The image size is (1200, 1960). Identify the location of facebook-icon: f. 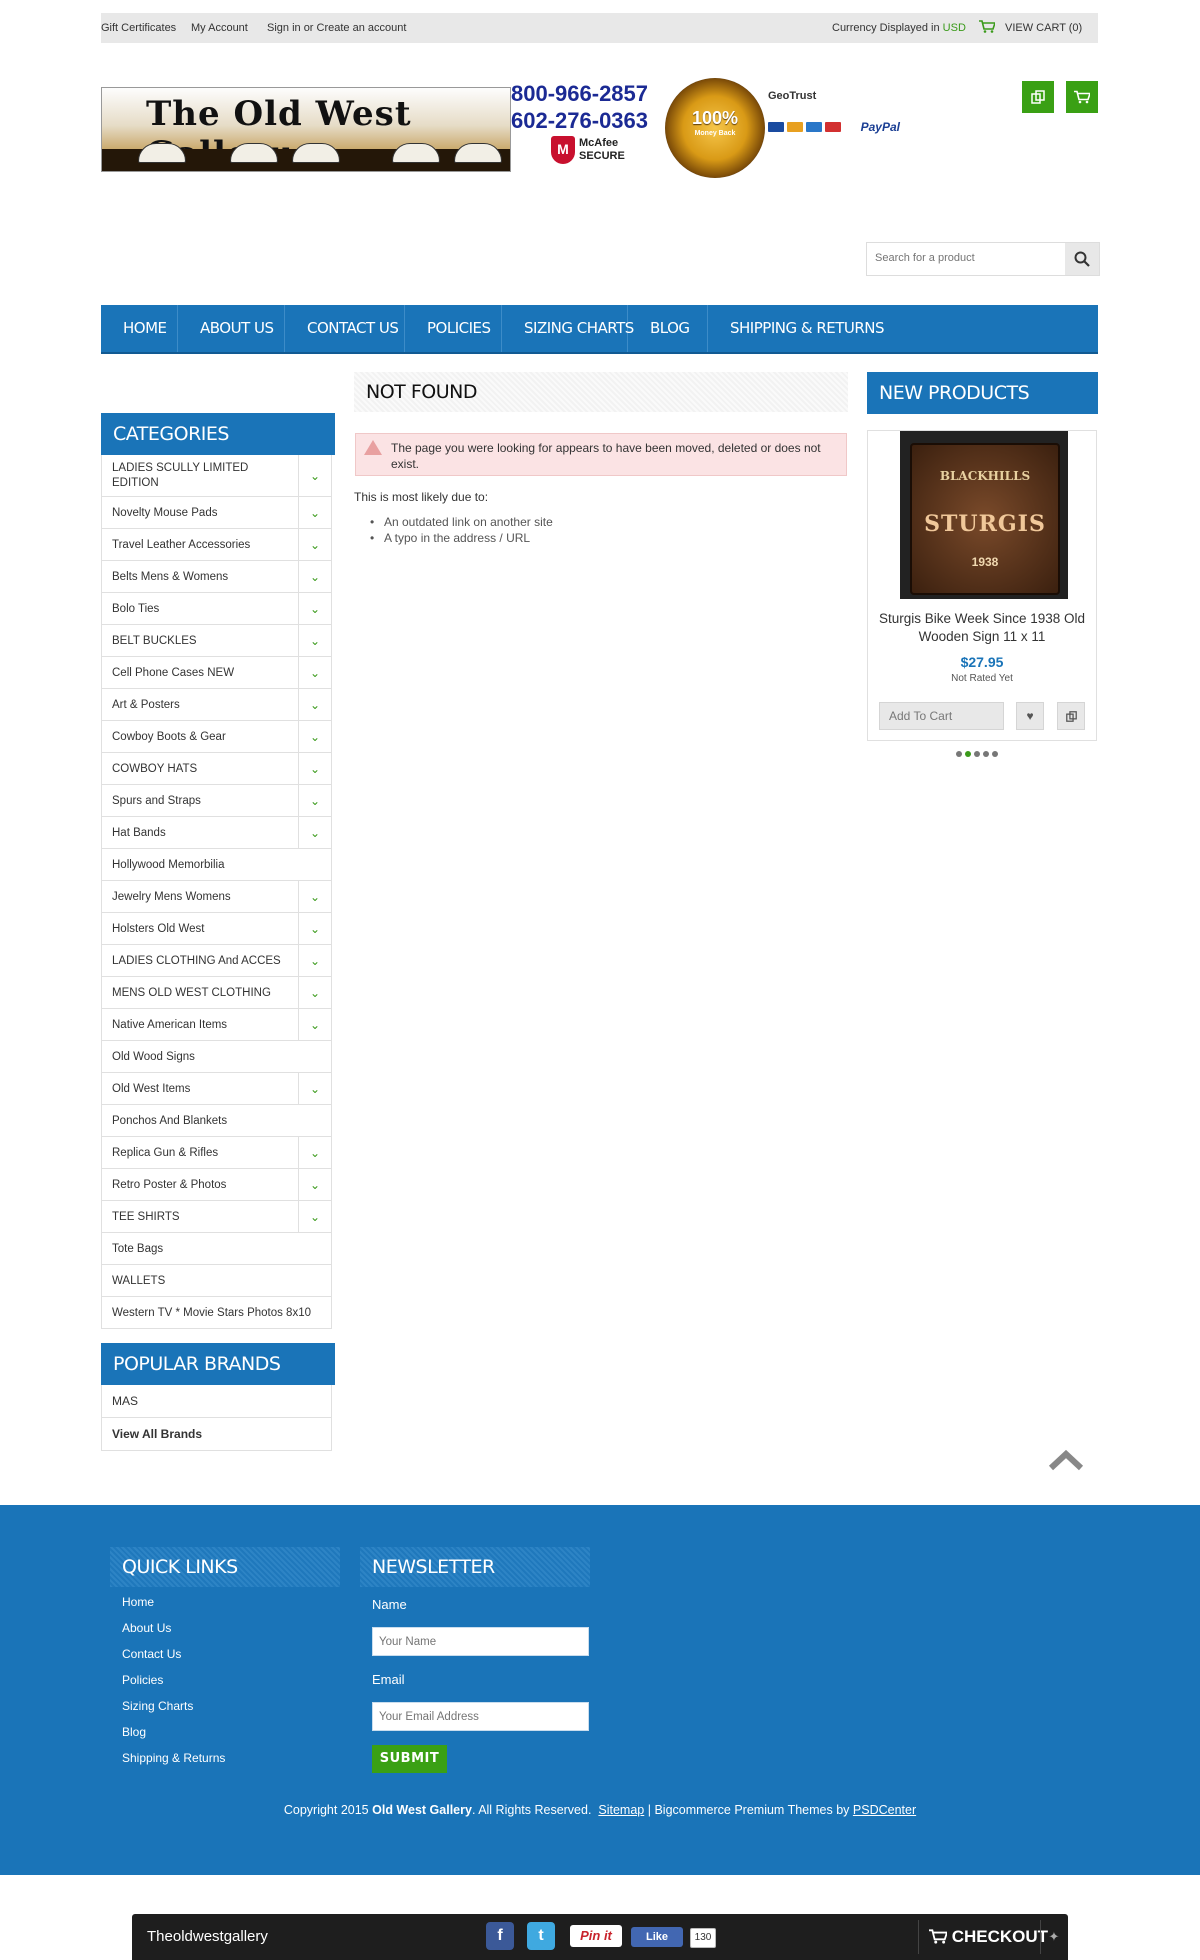
(500, 1936).